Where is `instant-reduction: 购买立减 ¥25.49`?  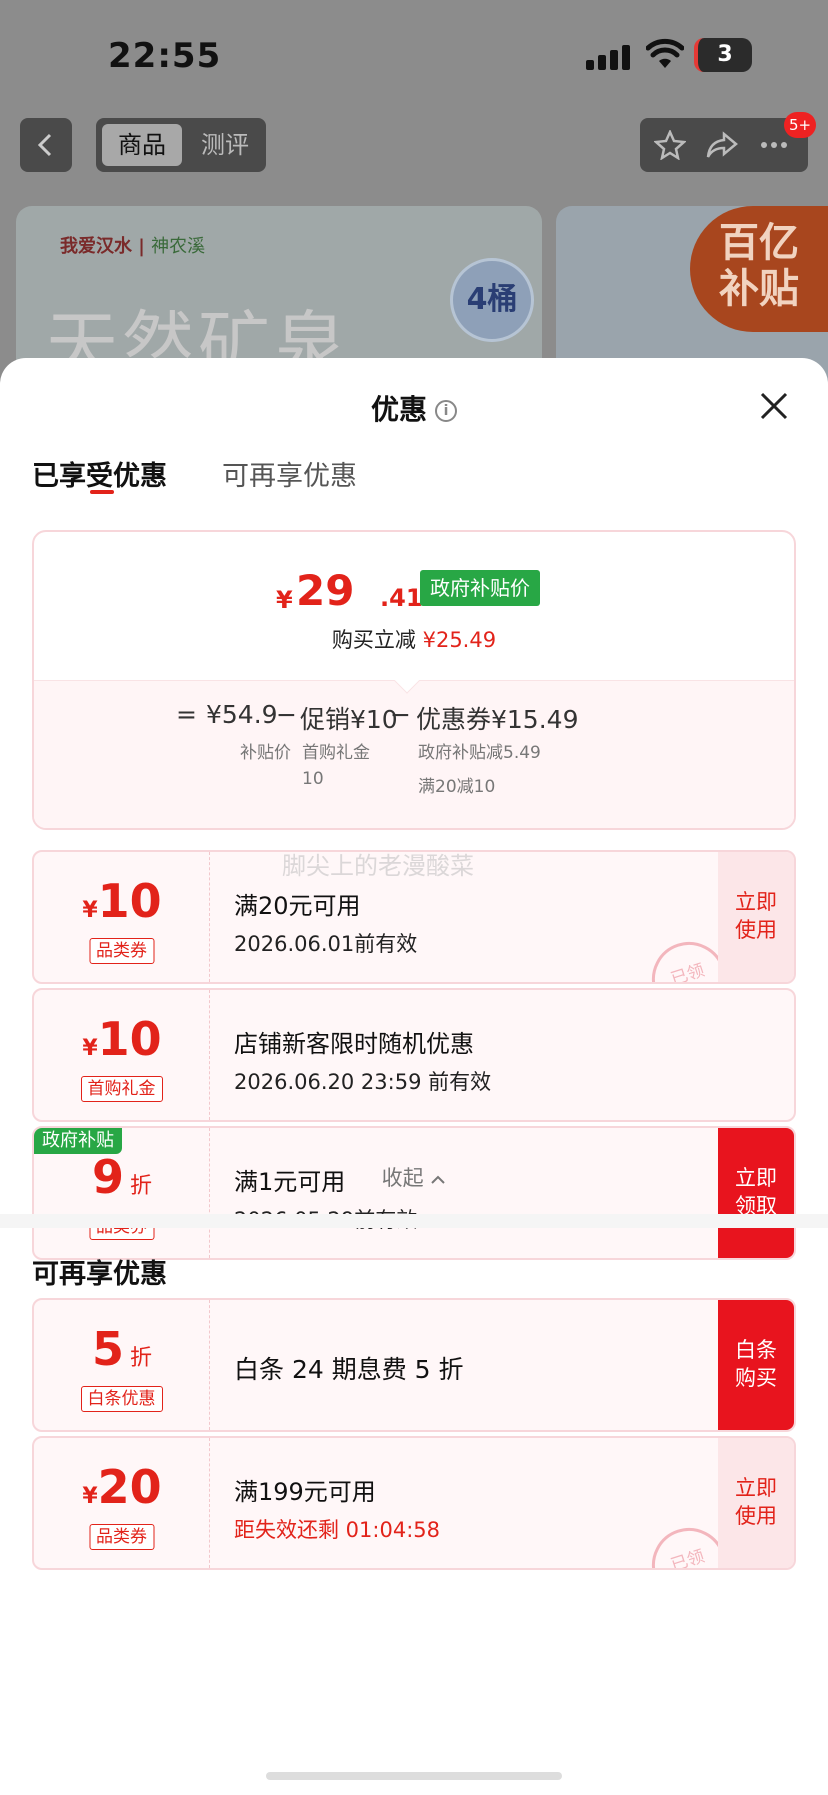
instant-reduction: 购买立减 ¥25.49 is located at coordinates (414, 640).